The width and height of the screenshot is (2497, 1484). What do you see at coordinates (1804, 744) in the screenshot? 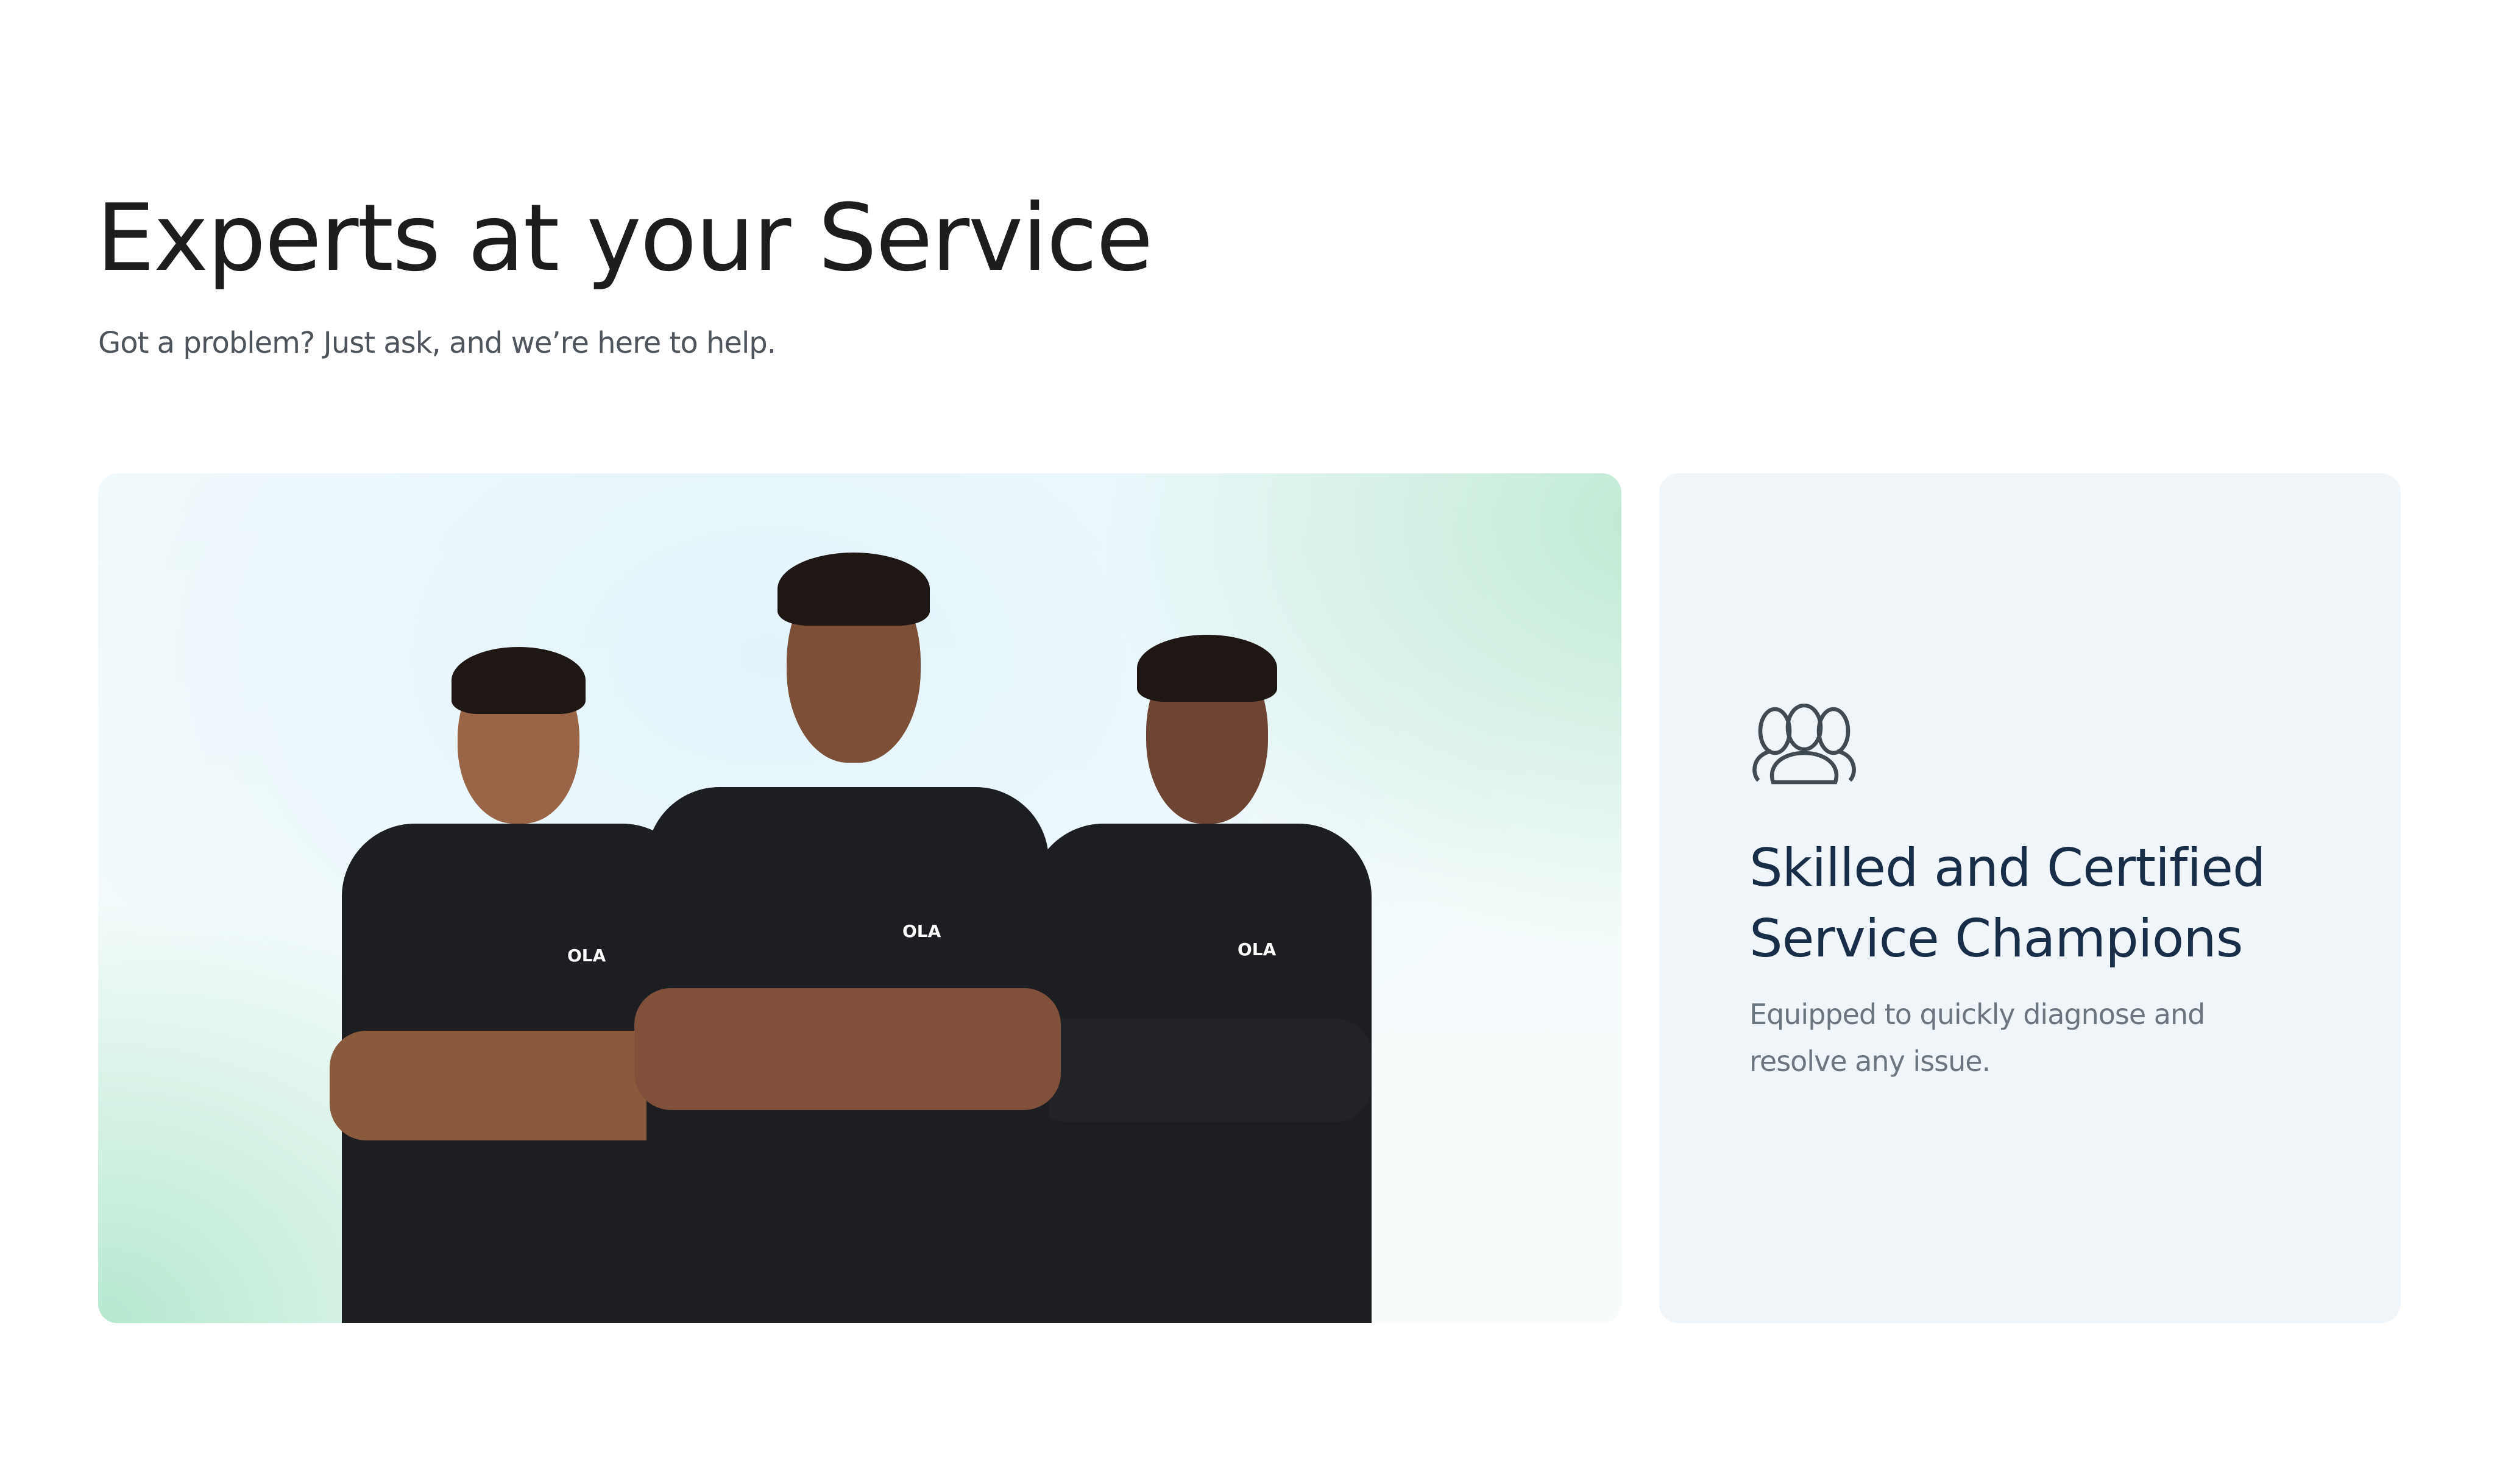
I see `people-group-icon` at bounding box center [1804, 744].